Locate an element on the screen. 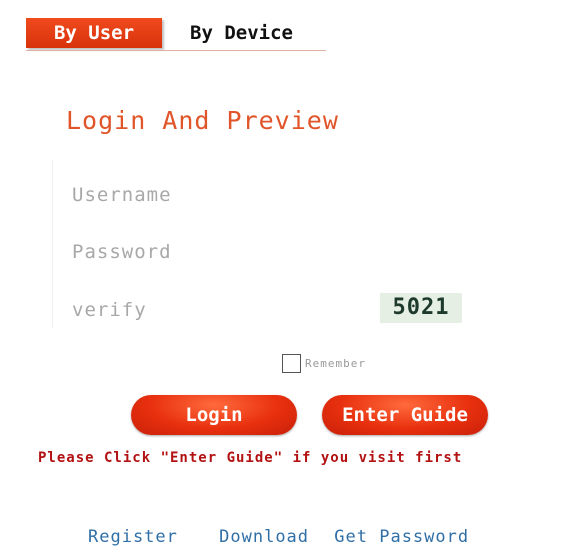 This screenshot has height=547, width=574. captcha-image: 5021 is located at coordinates (421, 308).